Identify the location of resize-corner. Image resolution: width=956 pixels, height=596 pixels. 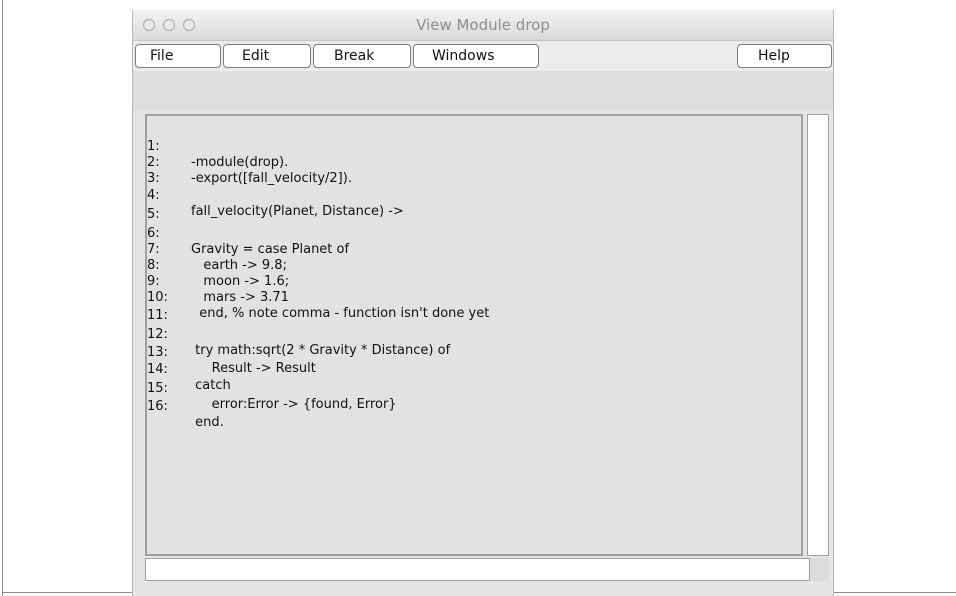
(819, 569).